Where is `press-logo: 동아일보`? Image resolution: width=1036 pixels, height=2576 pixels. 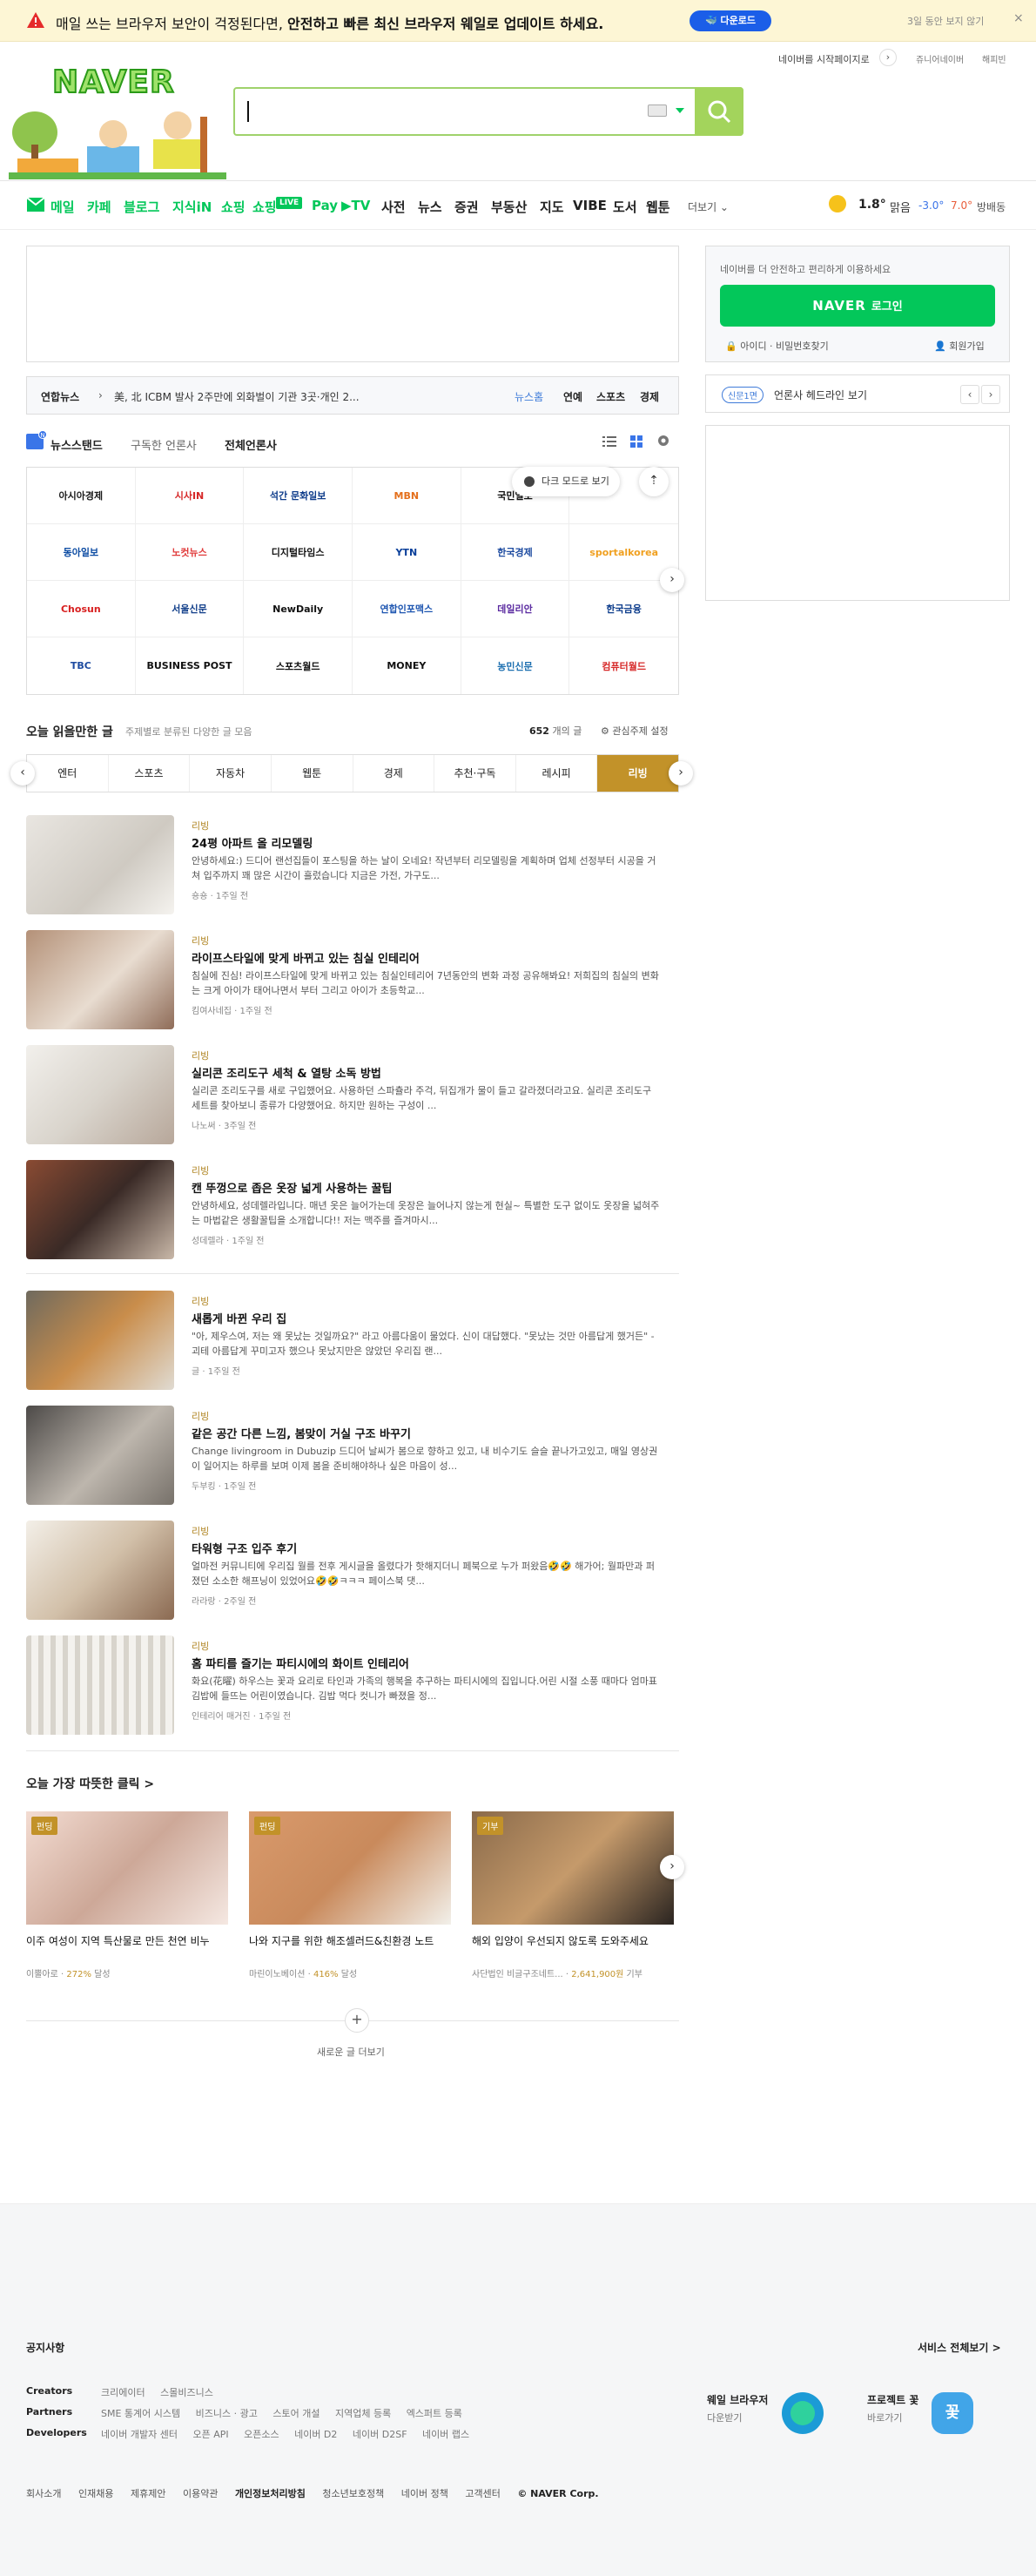
press-logo: 동아일보 is located at coordinates (81, 552).